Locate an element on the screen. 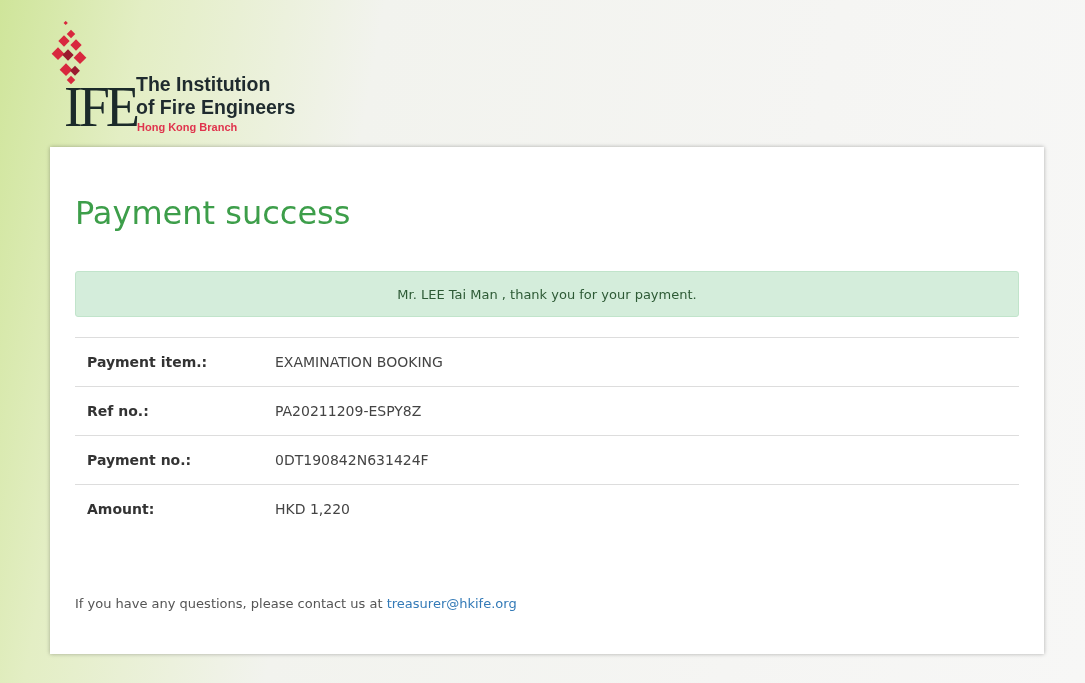 Image resolution: width=1085 pixels, height=683 pixels. detail-value: EXAMINATION BOOKING is located at coordinates (359, 362).